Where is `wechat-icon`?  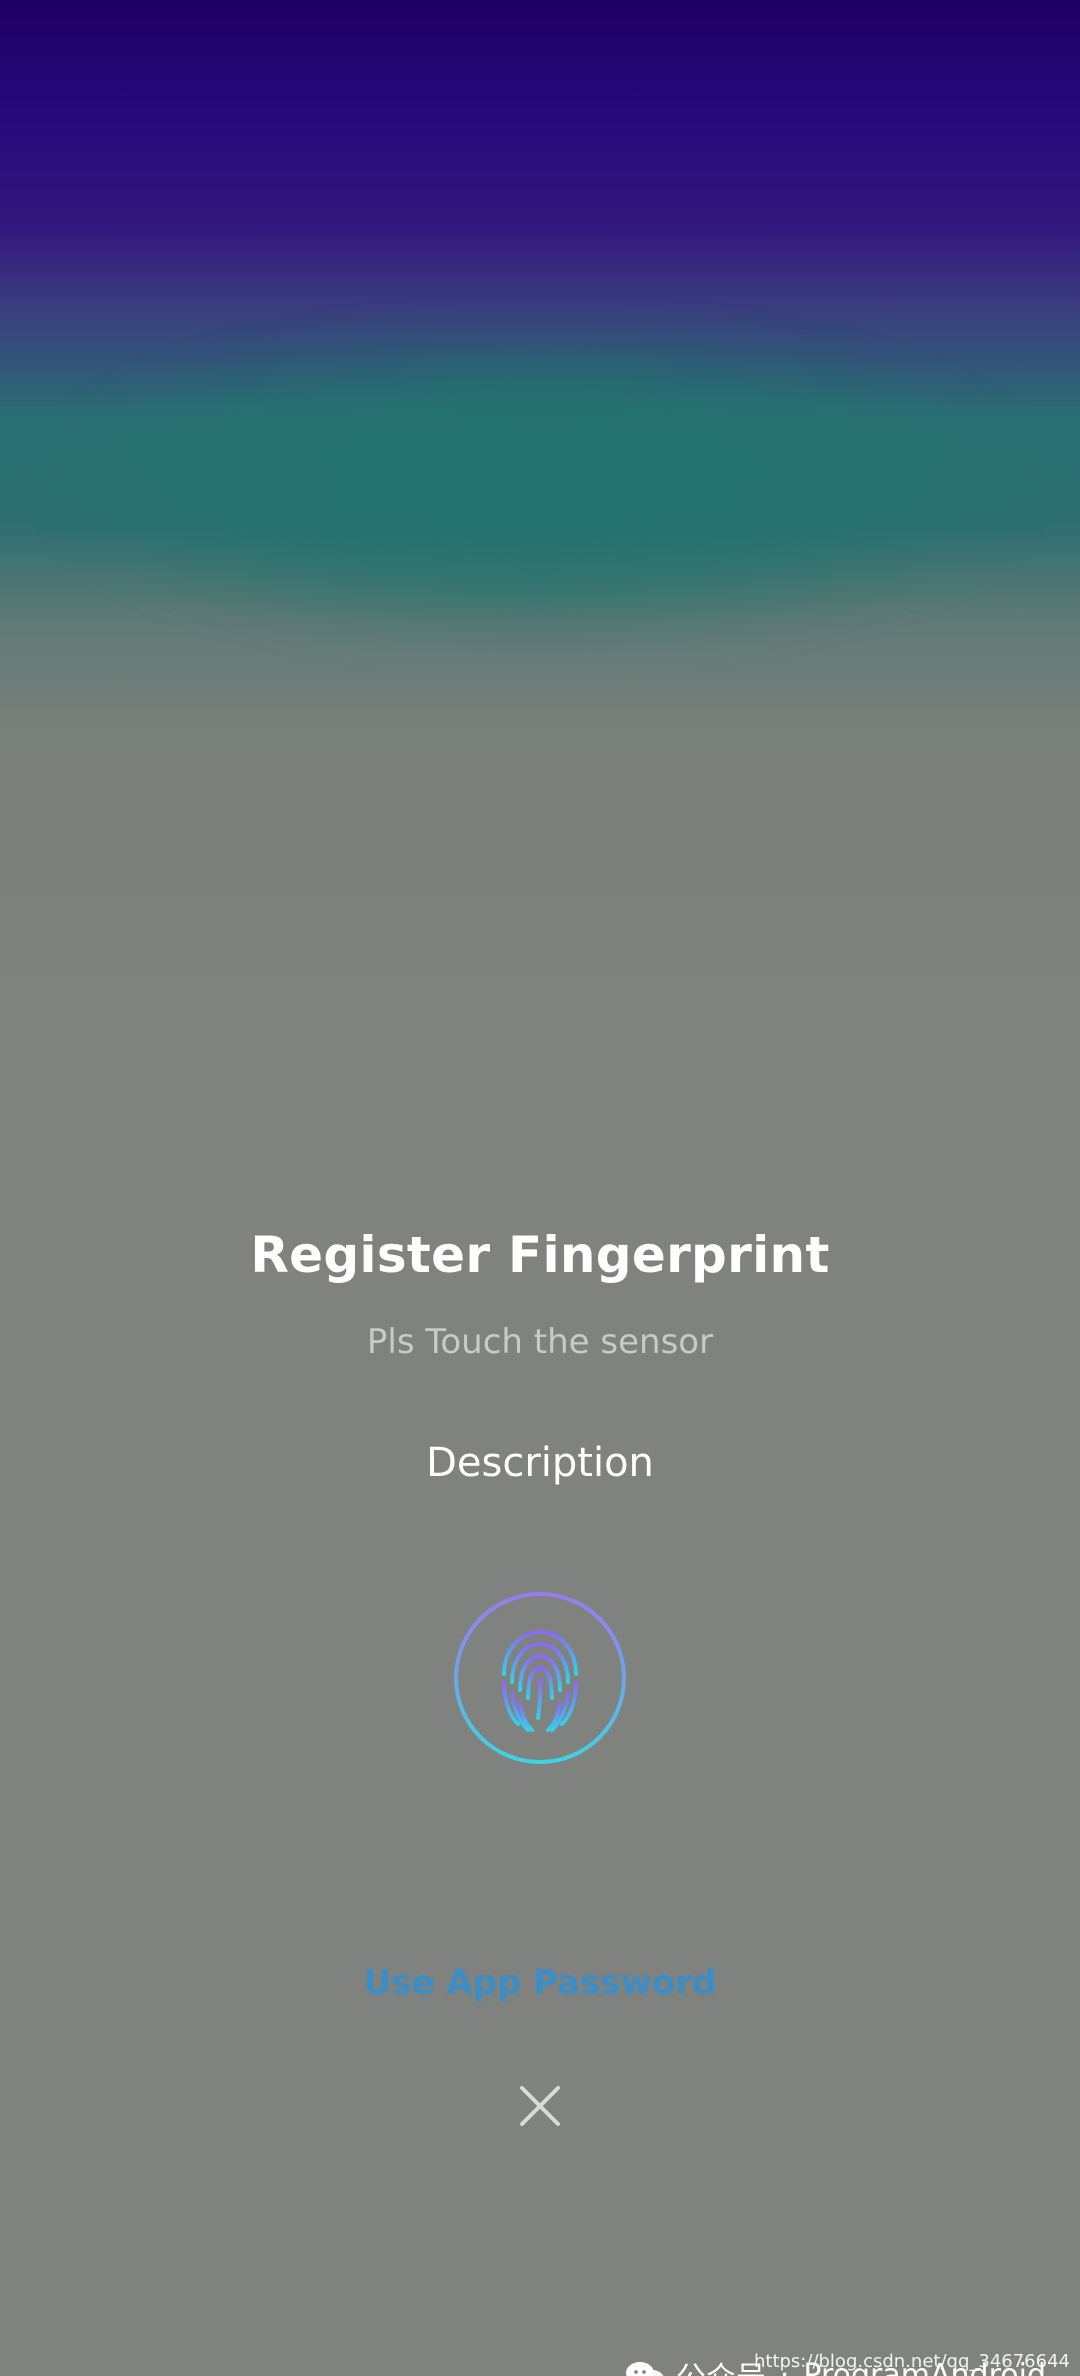
wechat-icon is located at coordinates (644, 2369).